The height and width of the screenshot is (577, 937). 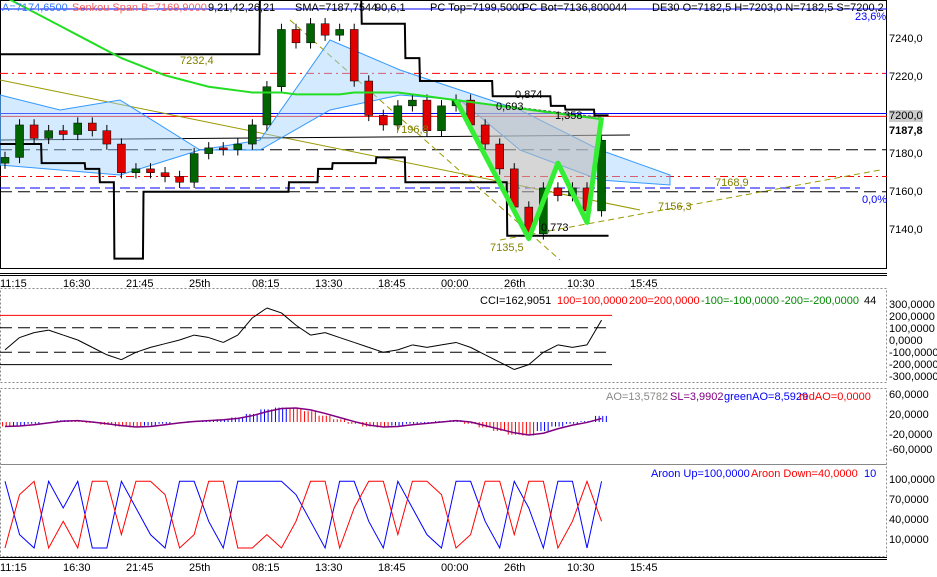 What do you see at coordinates (913, 365) in the screenshot?
I see `cci-tick: -200,0000` at bounding box center [913, 365].